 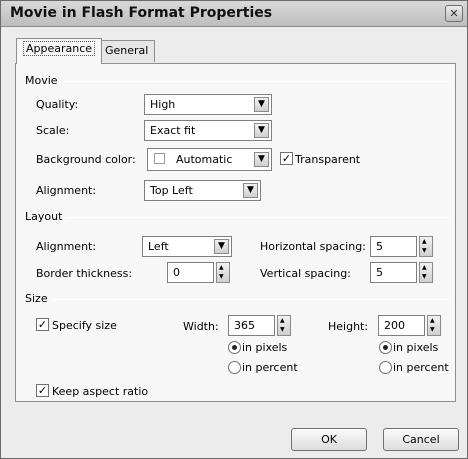 I want to click on section-size-divider, so click(x=250, y=299).